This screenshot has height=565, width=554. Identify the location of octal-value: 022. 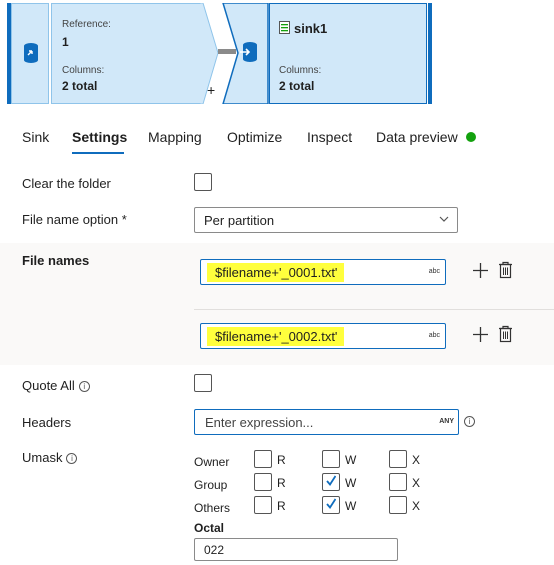
(214, 550).